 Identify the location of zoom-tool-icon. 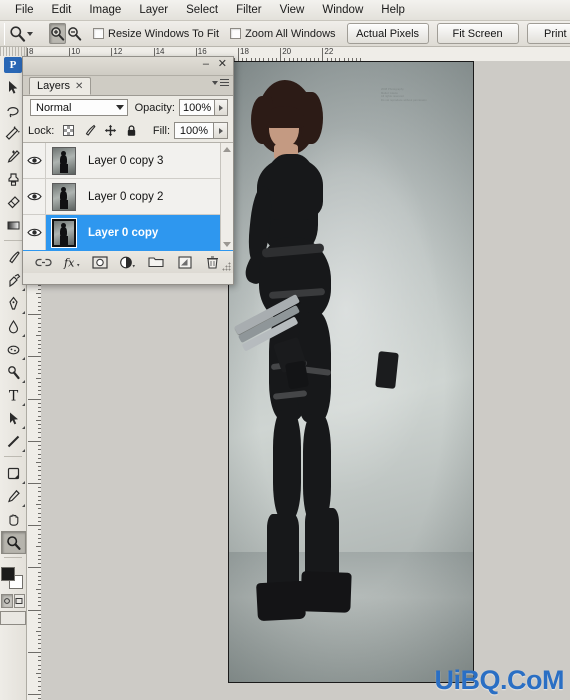
(13, 542).